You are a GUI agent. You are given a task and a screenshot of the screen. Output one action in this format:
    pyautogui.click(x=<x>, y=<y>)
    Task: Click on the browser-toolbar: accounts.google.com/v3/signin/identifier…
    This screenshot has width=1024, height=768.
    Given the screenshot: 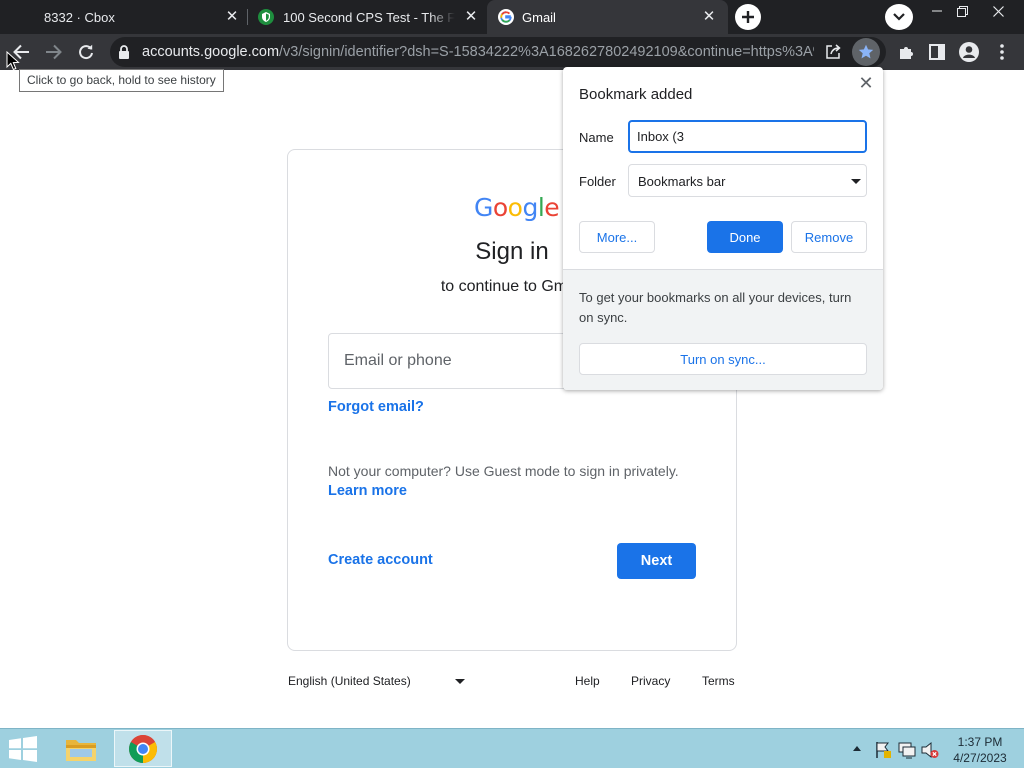 What is the action you would take?
    pyautogui.click(x=512, y=52)
    